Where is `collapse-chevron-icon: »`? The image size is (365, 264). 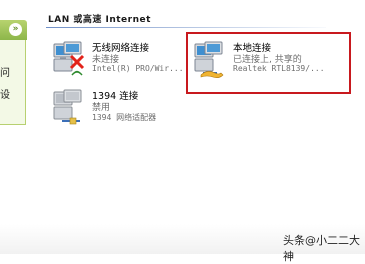 collapse-chevron-icon: » is located at coordinates (15, 29).